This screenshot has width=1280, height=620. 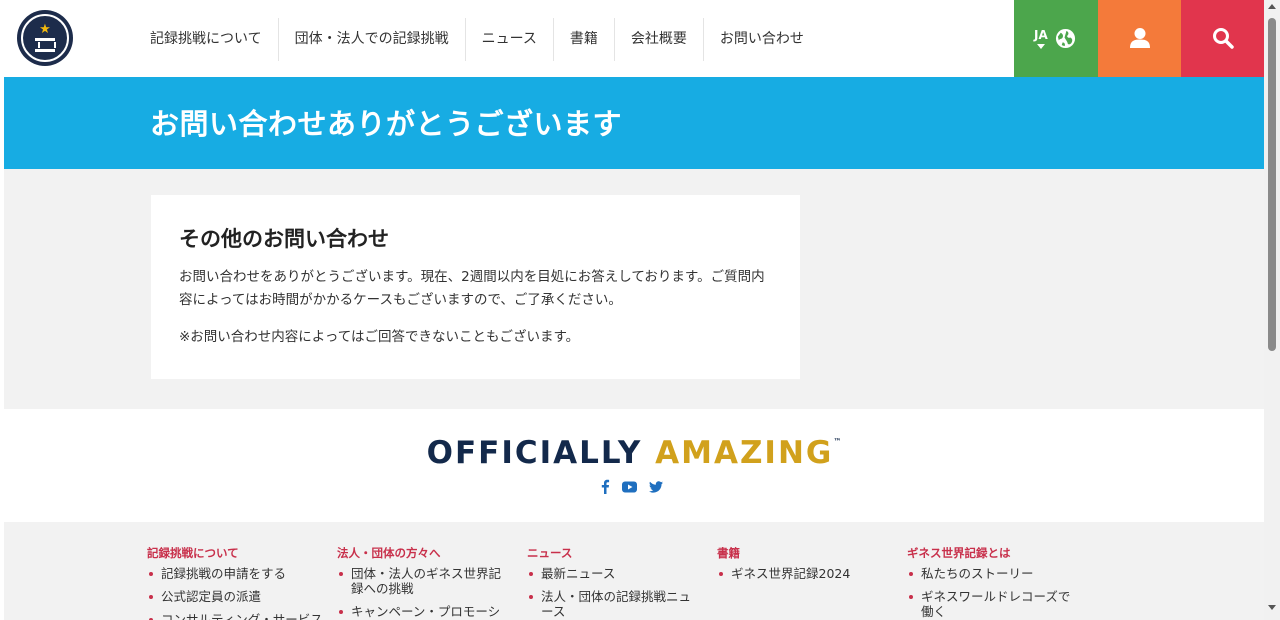 I want to click on language-button: JA, so click(x=1056, y=38).